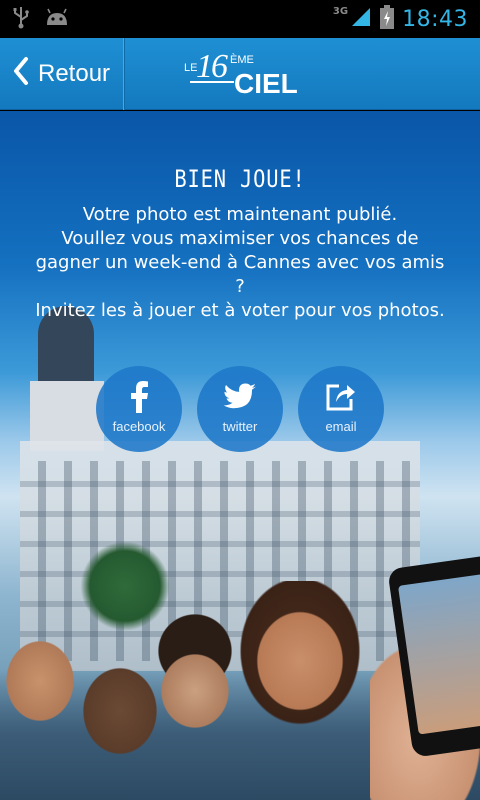 The width and height of the screenshot is (480, 800). Describe the element at coordinates (240, 179) in the screenshot. I see `page-title: BIEN JOUE!` at that location.